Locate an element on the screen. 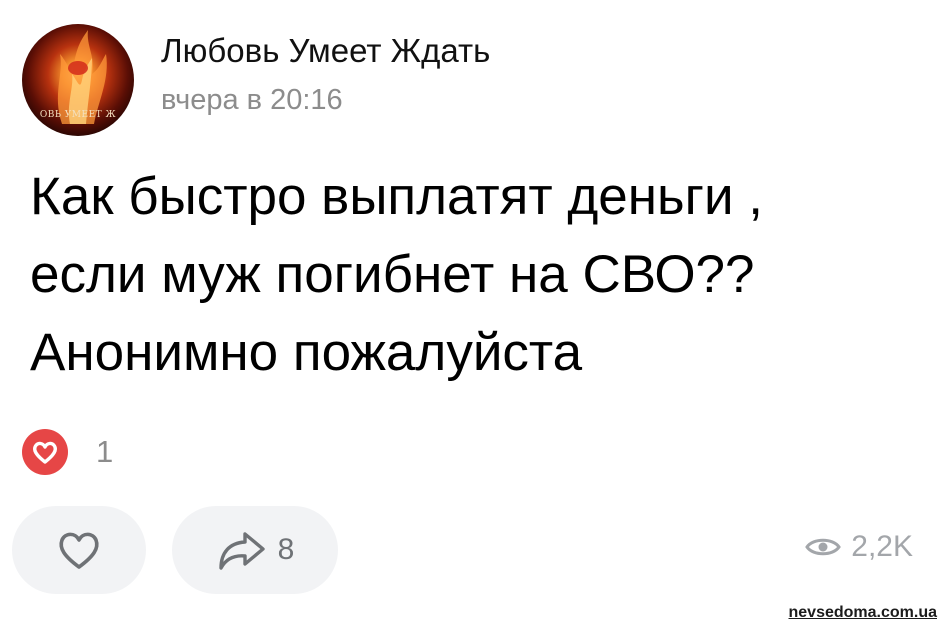  post-text-line: если муж погибнет на СВО?? is located at coordinates (392, 274).